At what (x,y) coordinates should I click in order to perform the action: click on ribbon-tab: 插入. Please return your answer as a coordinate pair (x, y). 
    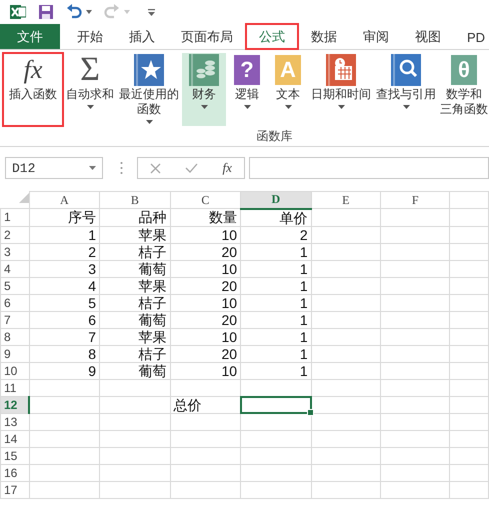
    Looking at the image, I should click on (142, 36).